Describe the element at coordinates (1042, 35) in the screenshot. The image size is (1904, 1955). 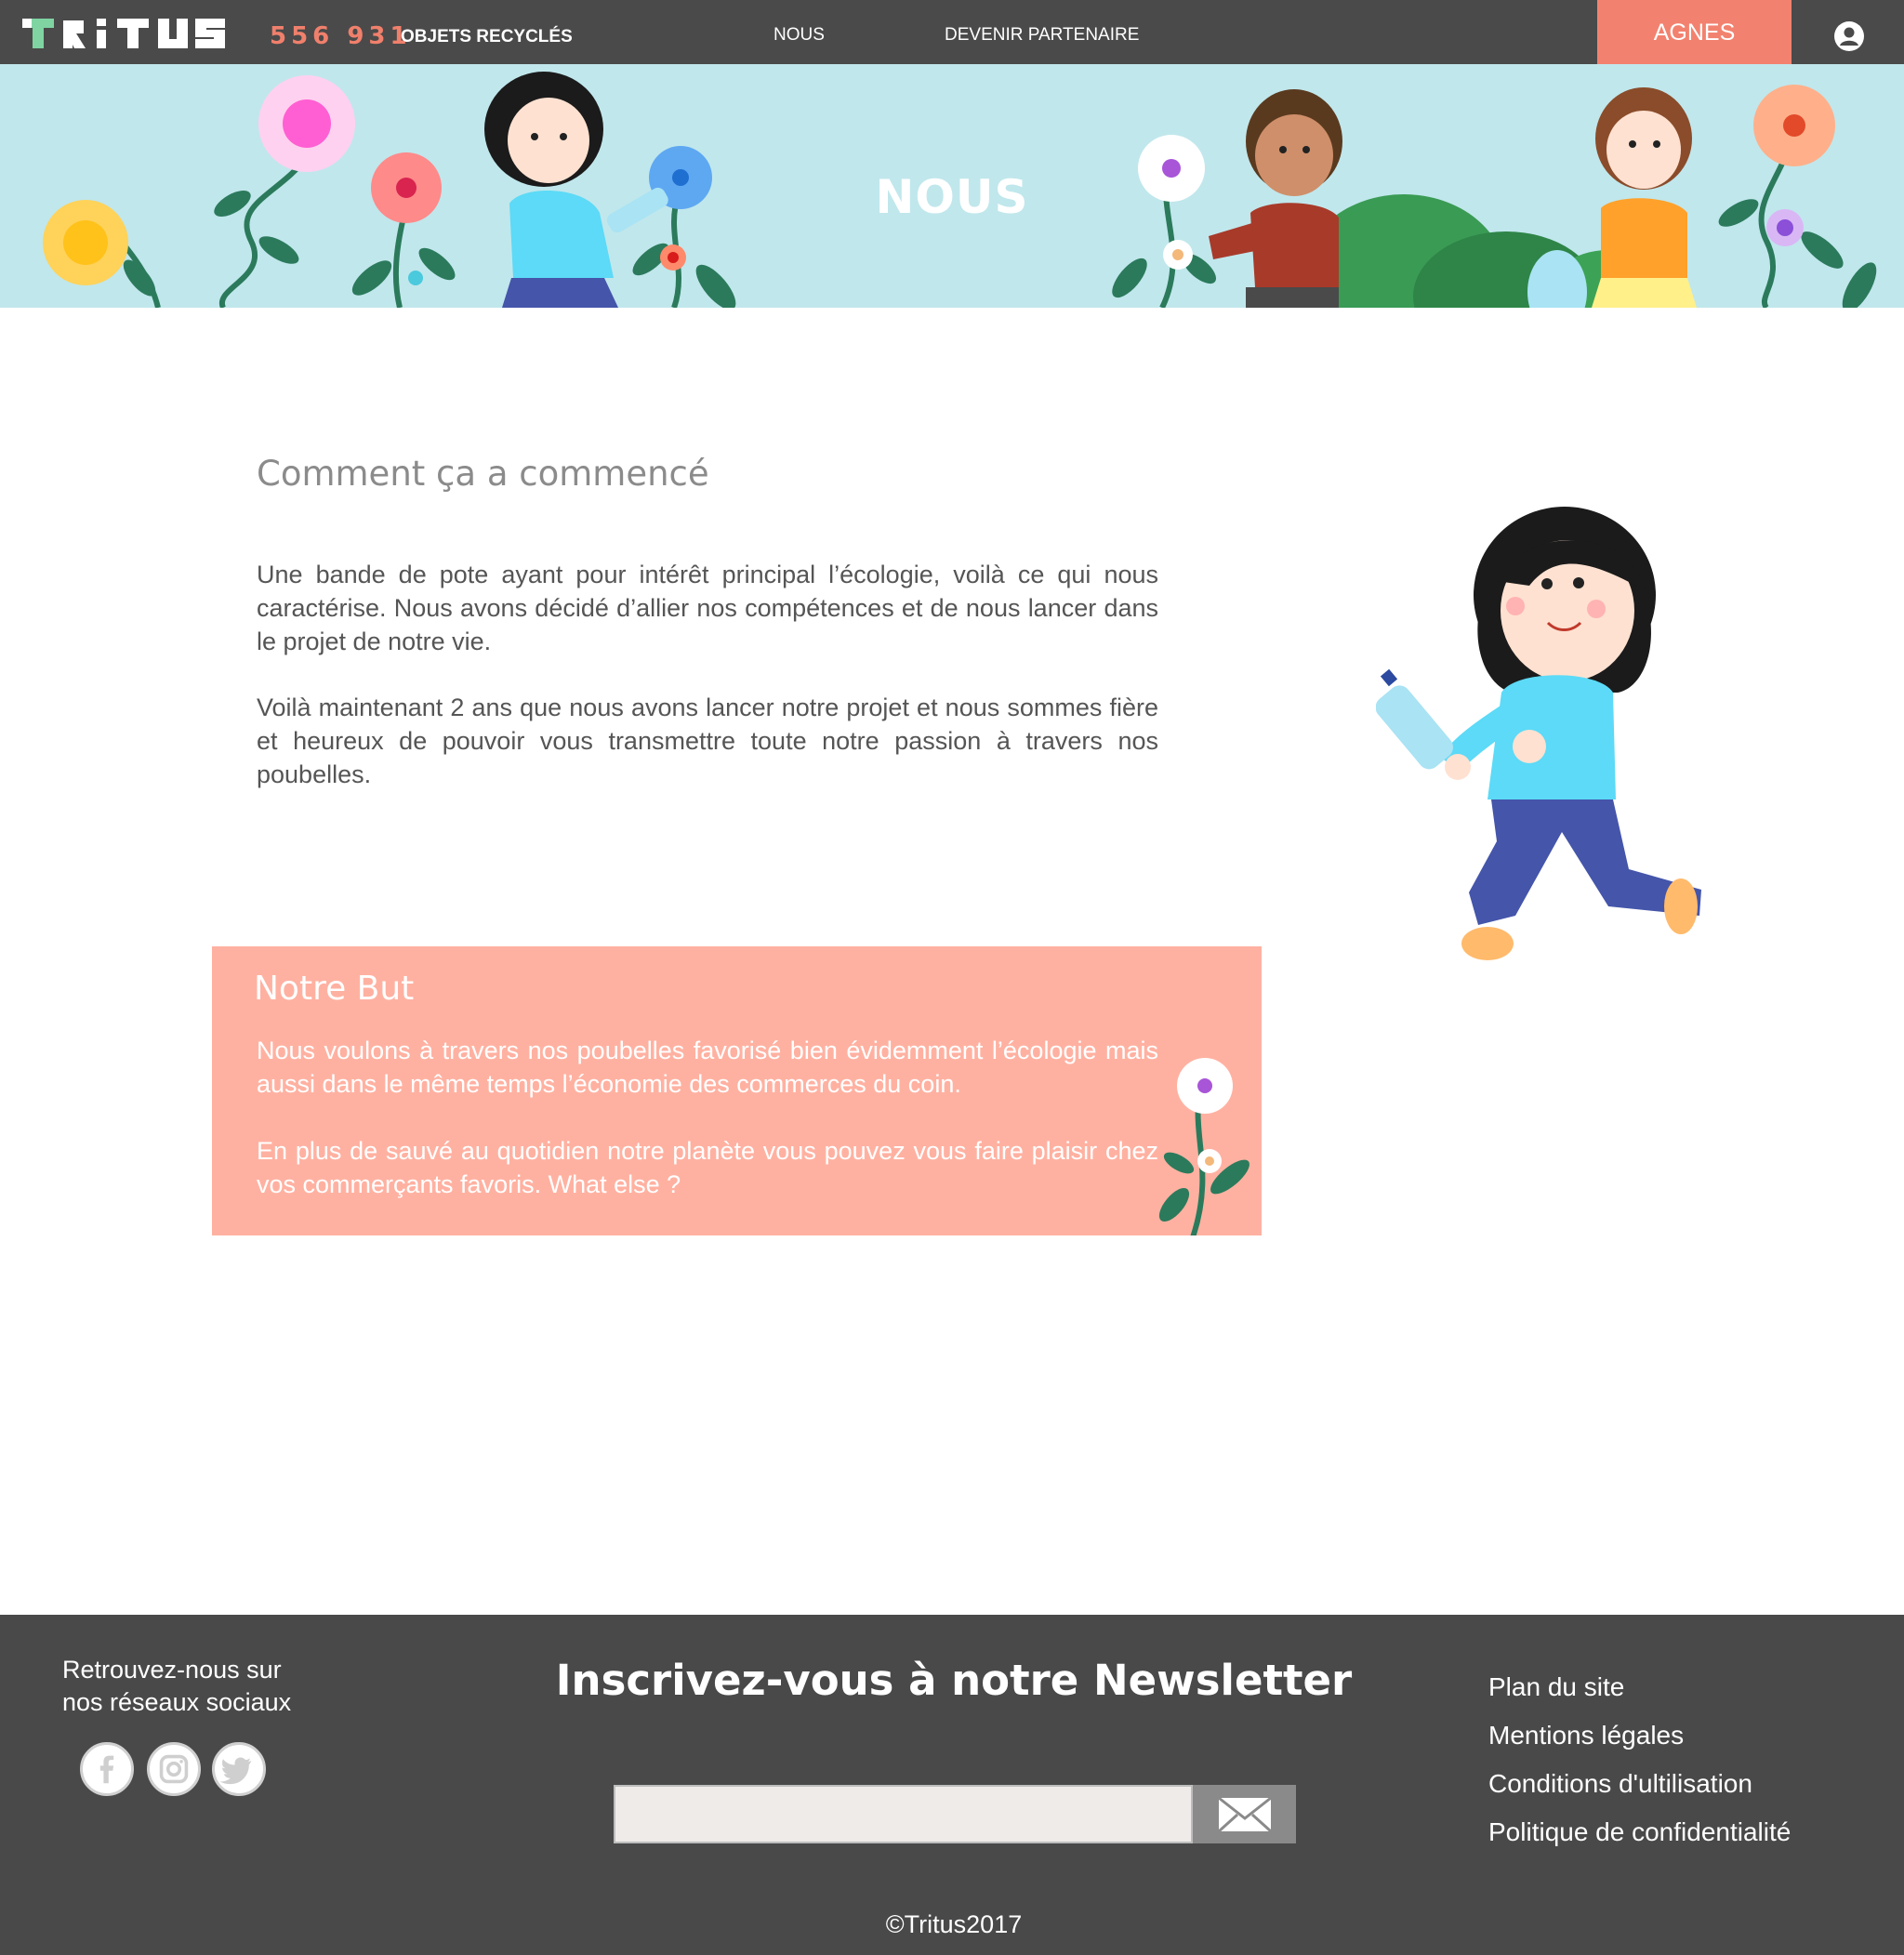
I see `nav-link-devenir-partenaire: DEVENIR PARTENAIRE` at that location.